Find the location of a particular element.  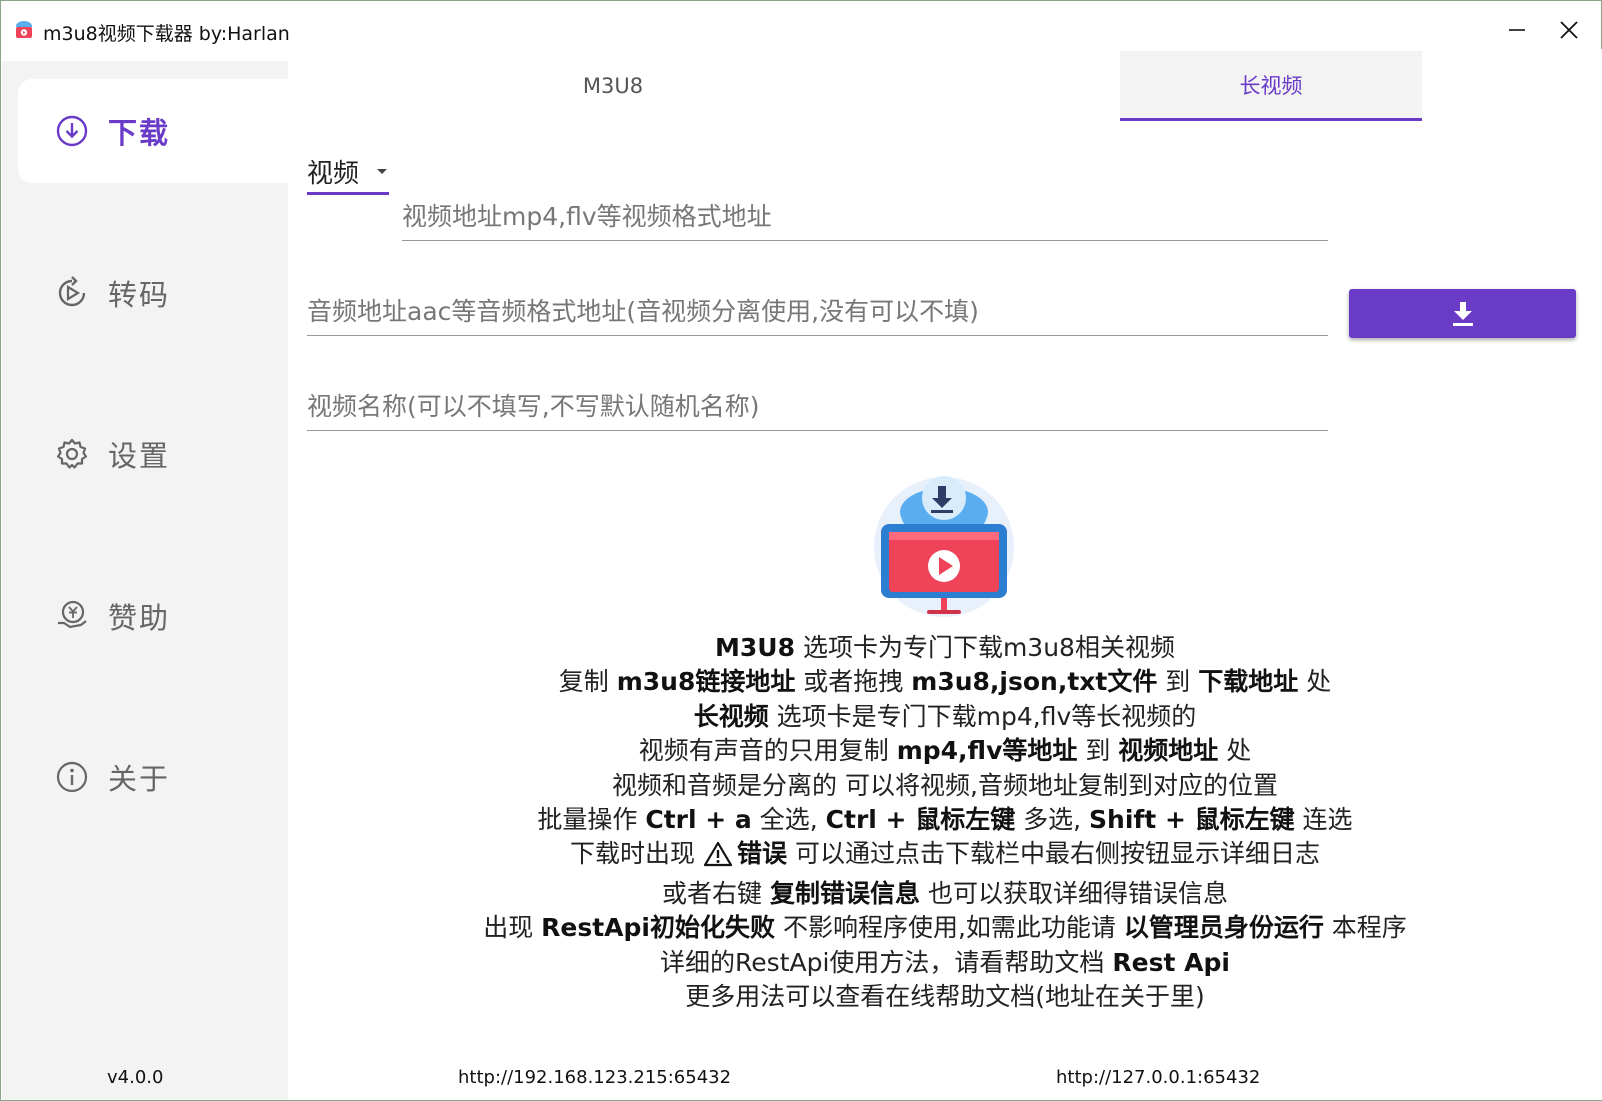

video-name-input is located at coordinates (817, 406).